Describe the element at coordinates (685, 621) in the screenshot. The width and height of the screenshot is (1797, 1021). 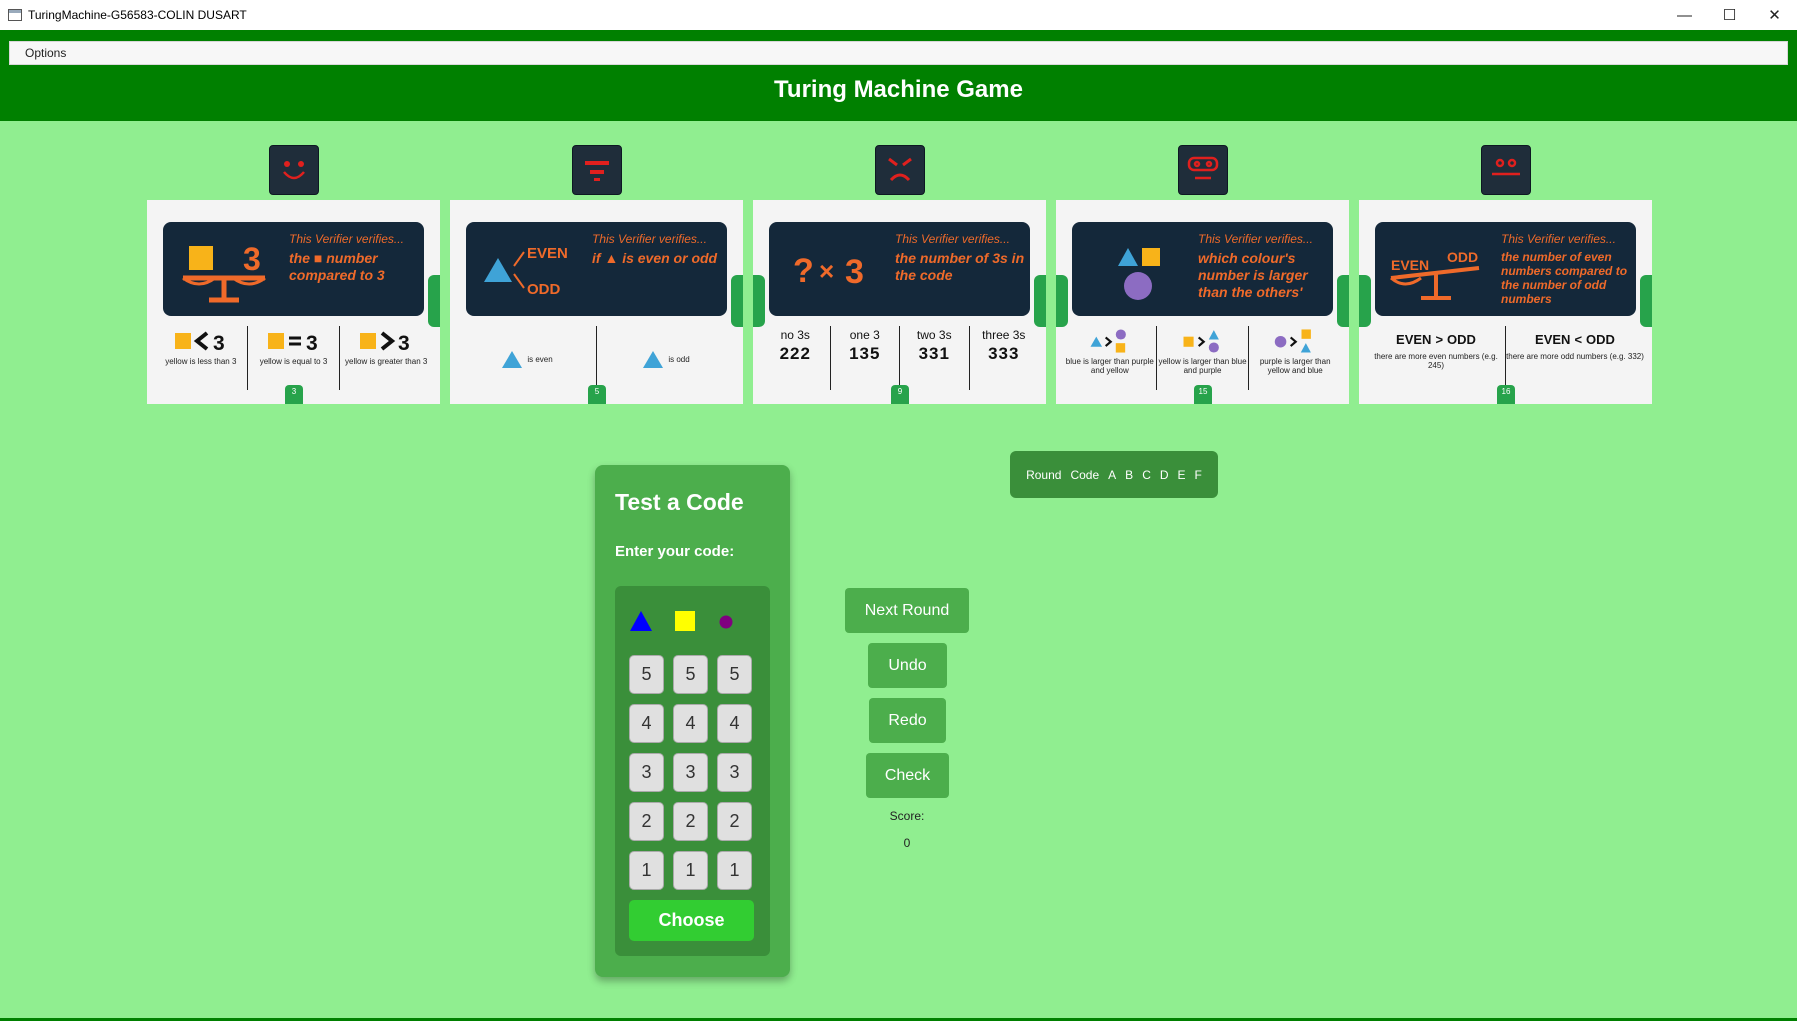
I see `yellow-square-icon` at that location.